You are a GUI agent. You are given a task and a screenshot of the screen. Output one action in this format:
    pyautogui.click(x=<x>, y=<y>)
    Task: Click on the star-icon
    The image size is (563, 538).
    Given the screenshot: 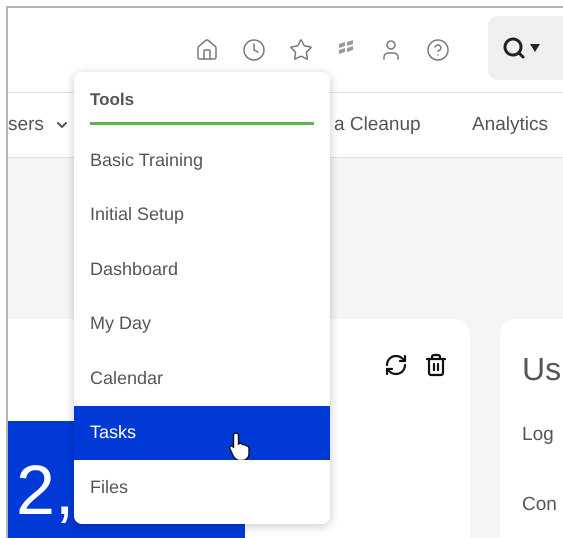 What is the action you would take?
    pyautogui.click(x=301, y=50)
    